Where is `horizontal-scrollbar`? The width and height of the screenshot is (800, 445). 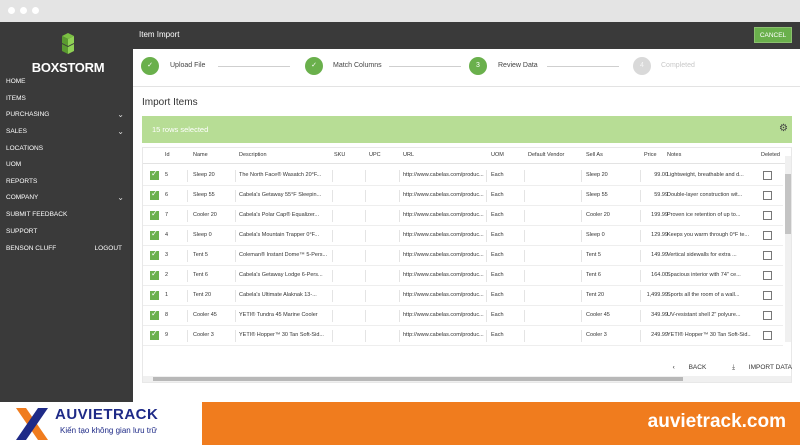 horizontal-scrollbar is located at coordinates (467, 379).